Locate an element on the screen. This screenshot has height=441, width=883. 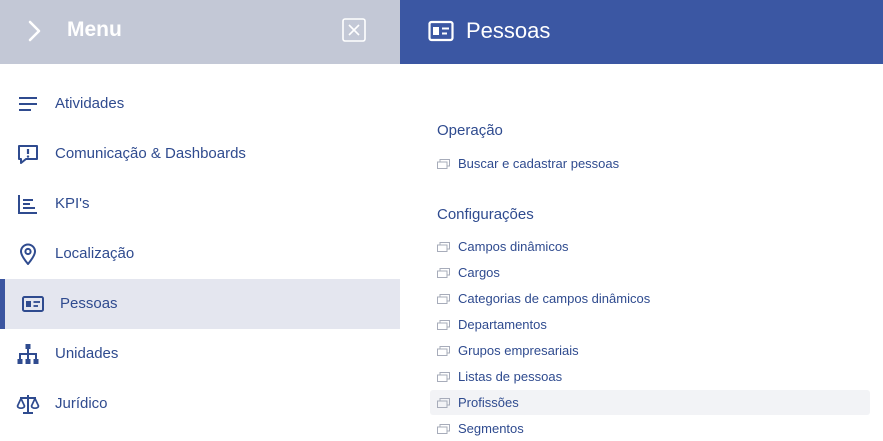
link-profissoes: Profissões is located at coordinates (650, 402).